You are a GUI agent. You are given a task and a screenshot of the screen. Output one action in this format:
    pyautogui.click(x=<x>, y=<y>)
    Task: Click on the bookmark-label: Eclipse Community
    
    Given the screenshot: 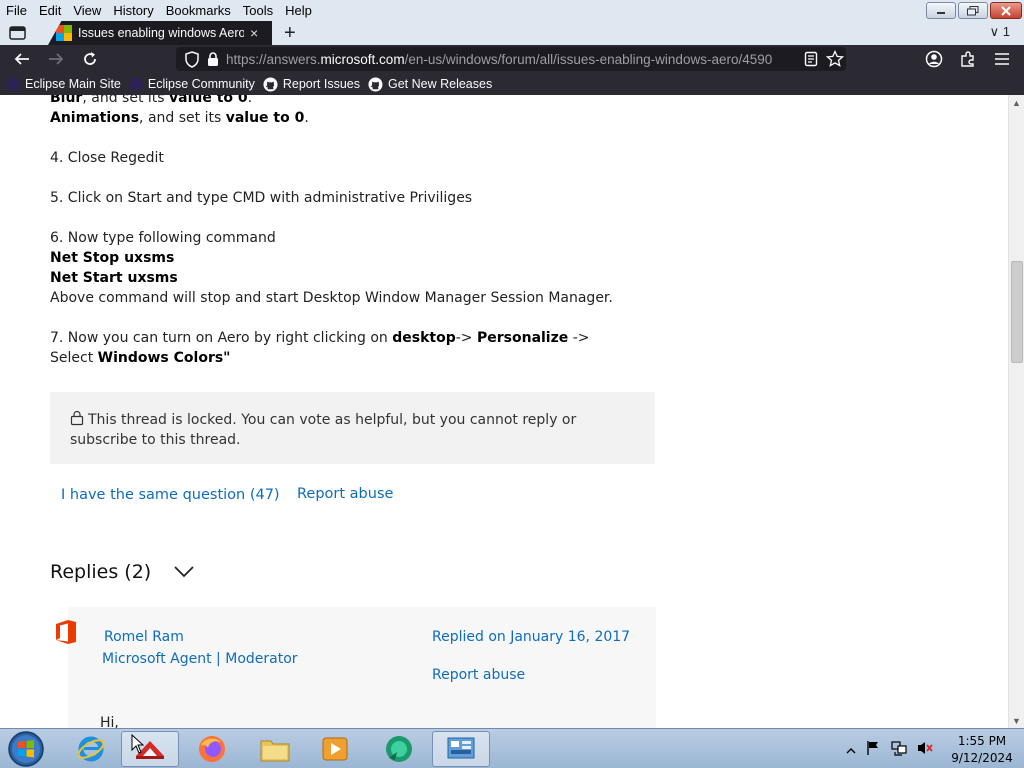 What is the action you would take?
    pyautogui.click(x=201, y=84)
    